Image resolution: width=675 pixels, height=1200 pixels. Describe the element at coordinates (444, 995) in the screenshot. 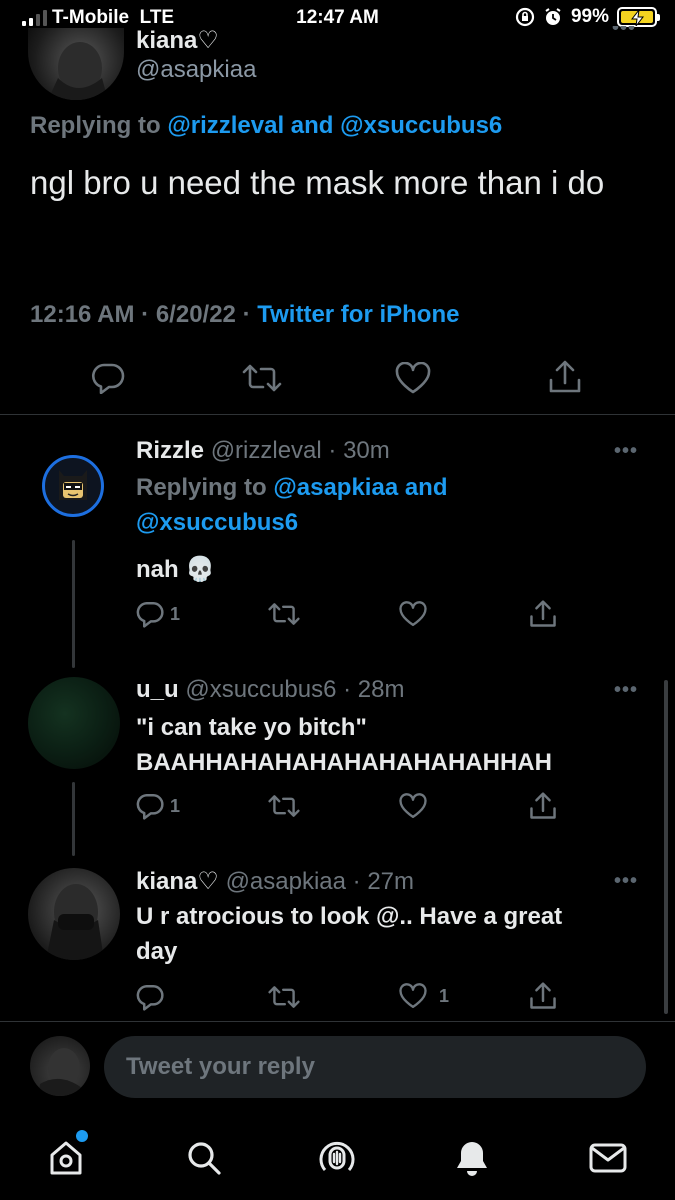

I see `reply-3-like-count: 1` at that location.